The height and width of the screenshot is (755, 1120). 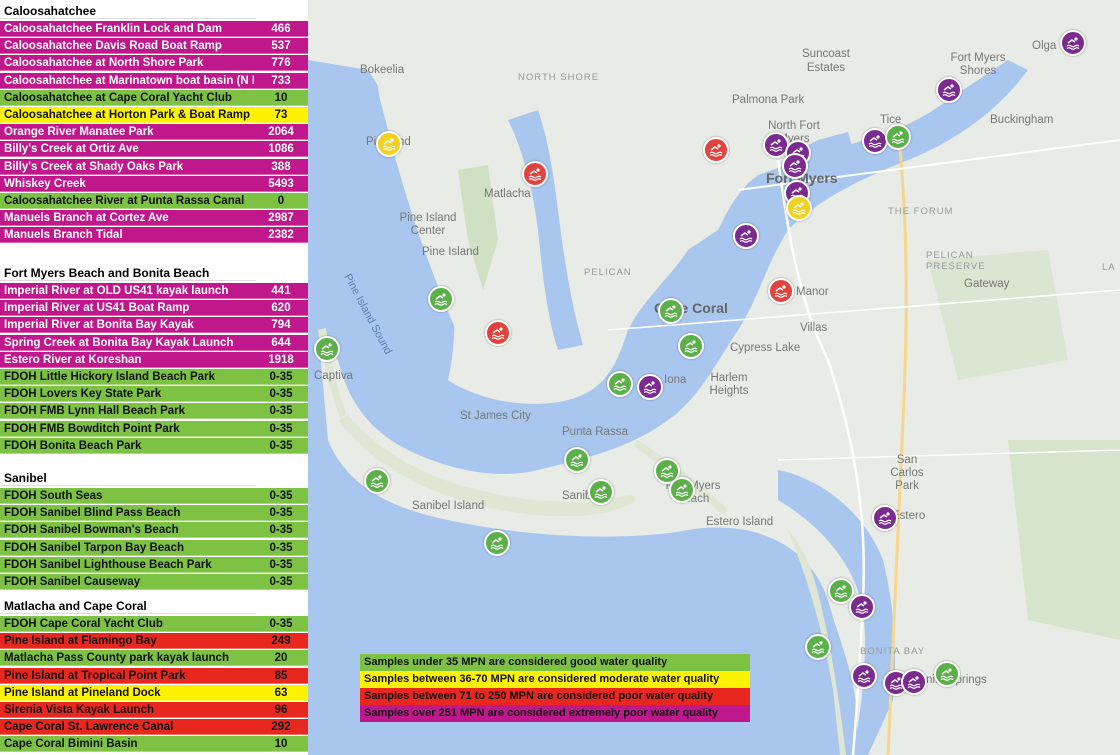 What do you see at coordinates (154, 394) in the screenshot?
I see `table-row: FDOH Lovers Key State Park 0-35` at bounding box center [154, 394].